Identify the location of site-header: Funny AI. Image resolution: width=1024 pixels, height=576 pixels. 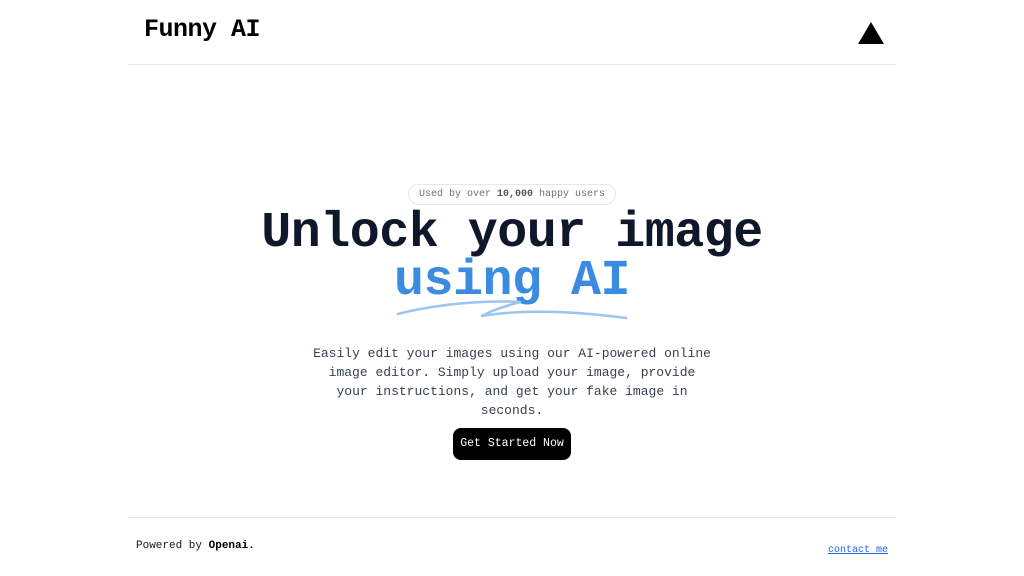
(512, 32).